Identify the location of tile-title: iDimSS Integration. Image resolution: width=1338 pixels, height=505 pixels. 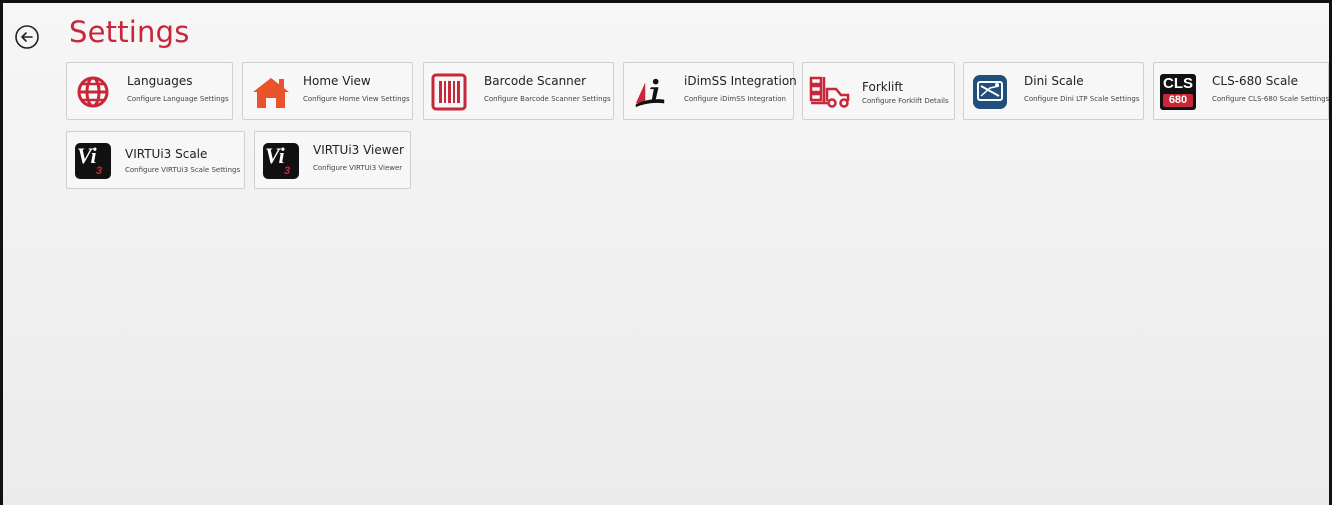
(740, 81).